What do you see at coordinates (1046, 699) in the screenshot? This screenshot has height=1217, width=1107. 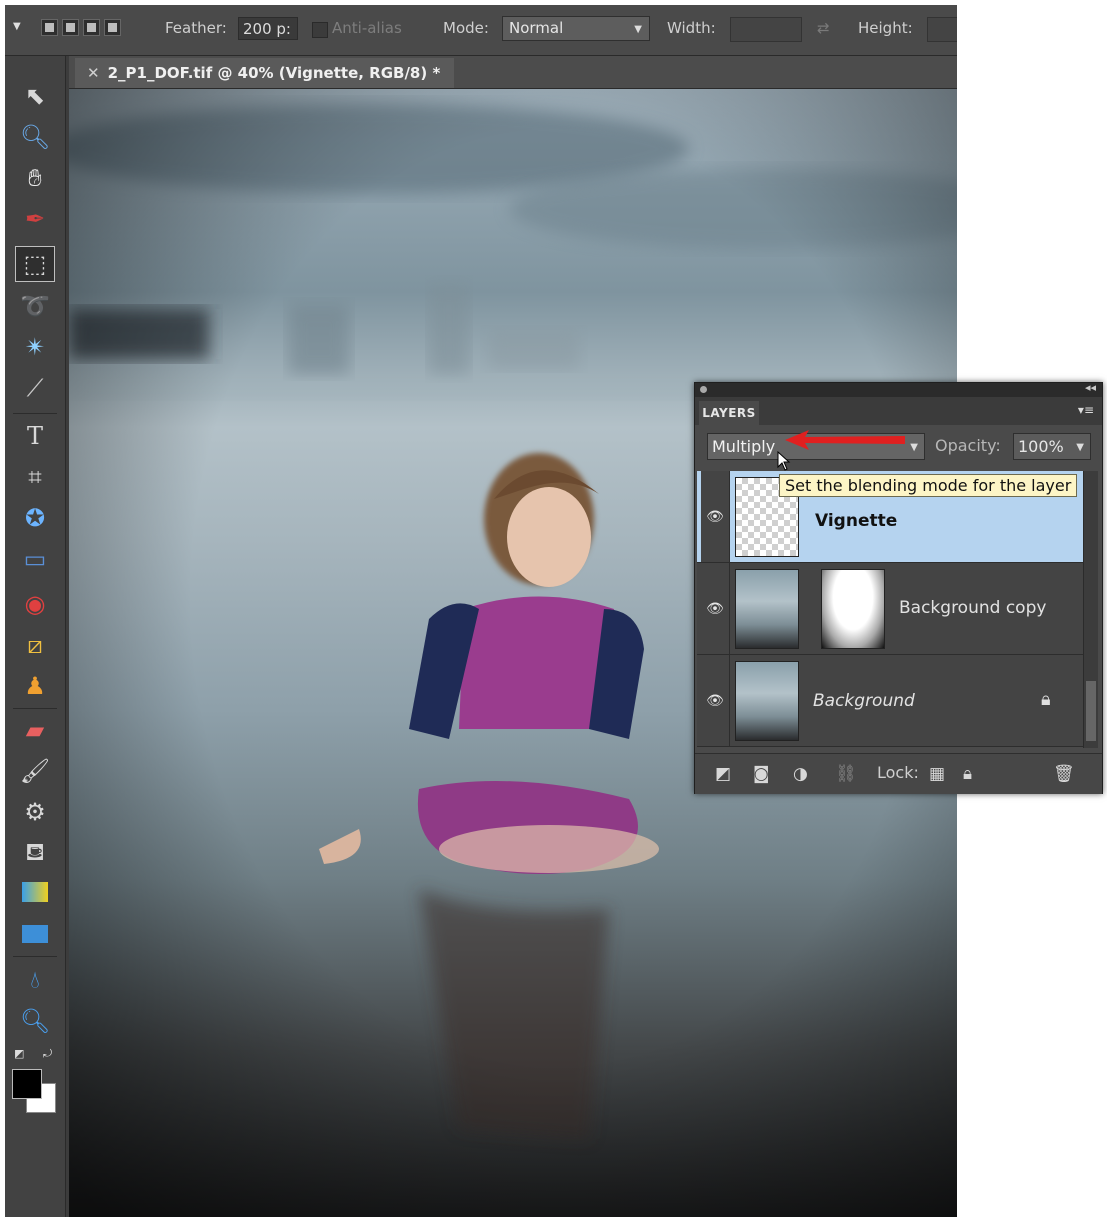 I see `lock-icon: 🔒︎` at bounding box center [1046, 699].